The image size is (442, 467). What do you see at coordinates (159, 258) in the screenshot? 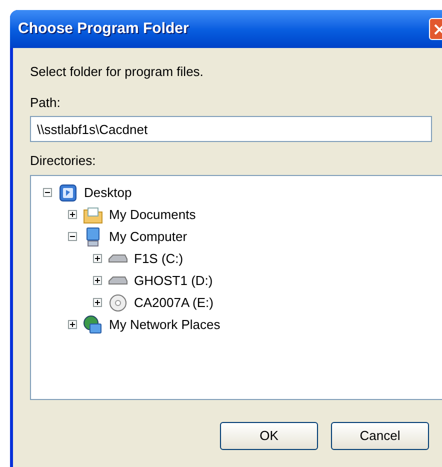
I see `tree-item: F1S (C:)` at bounding box center [159, 258].